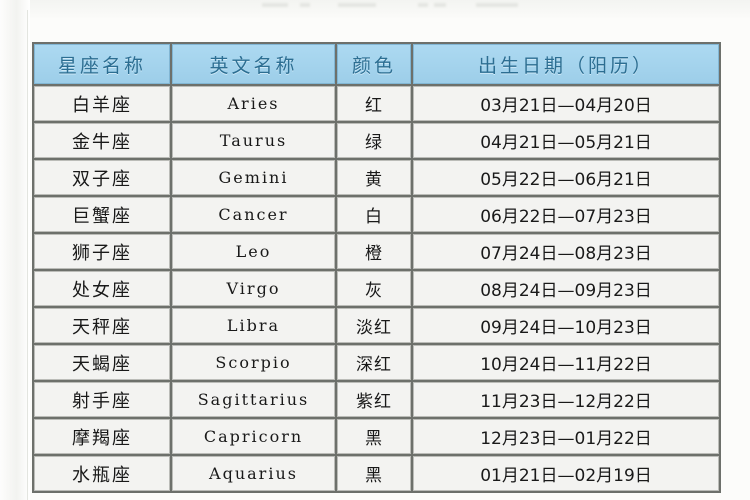  I want to click on cell-english-name: Leo, so click(253, 251).